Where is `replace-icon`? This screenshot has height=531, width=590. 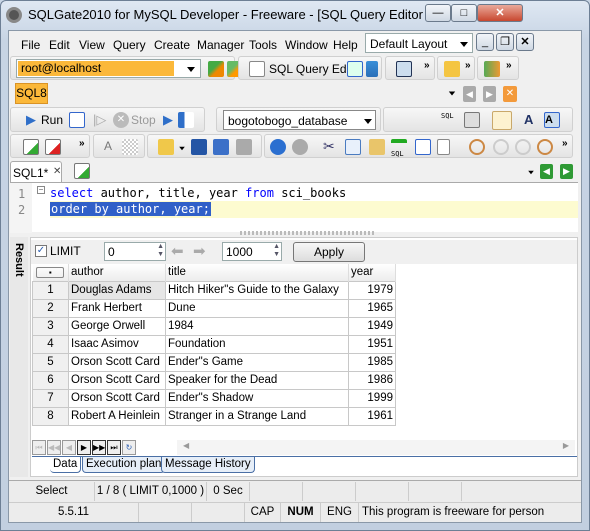 replace-icon is located at coordinates (545, 147).